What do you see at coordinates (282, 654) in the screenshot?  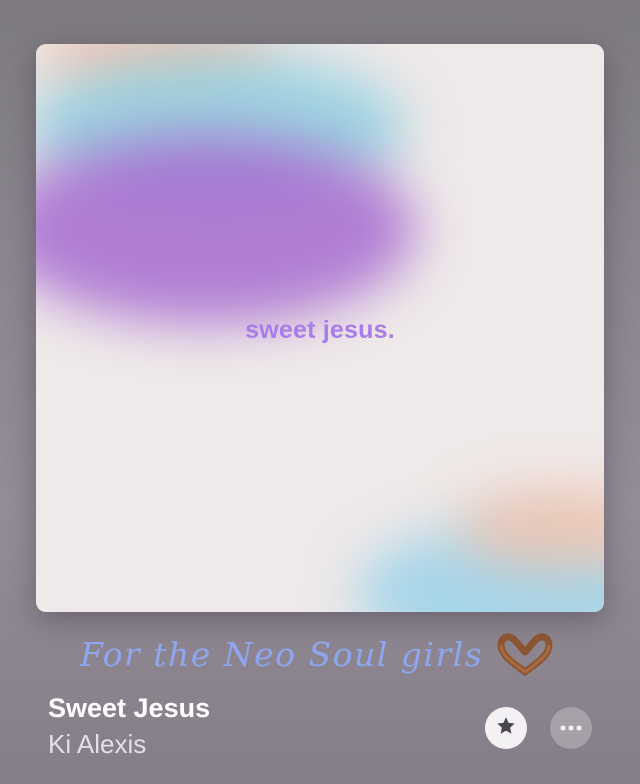 I see `caption-text: For the Neo Soul girls` at bounding box center [282, 654].